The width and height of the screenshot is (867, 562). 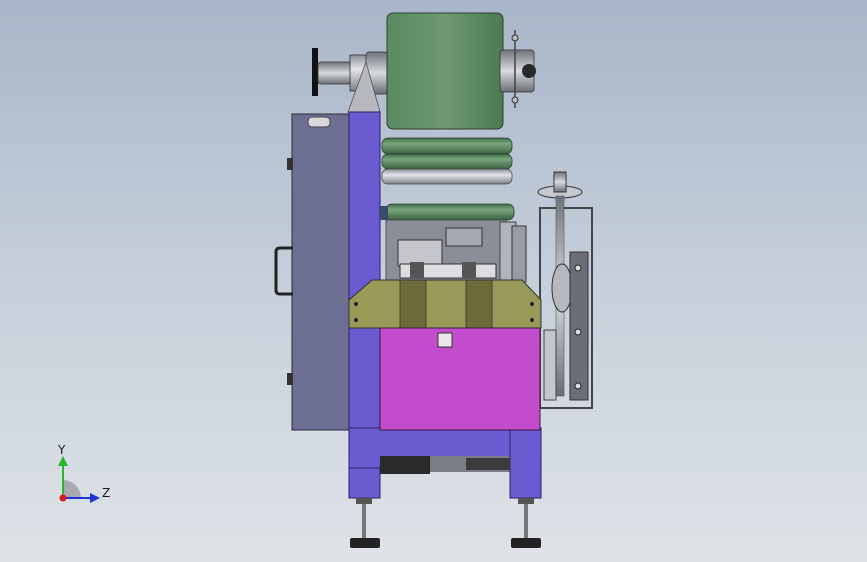 I want to click on y-axis-label: Y, so click(x=62, y=450).